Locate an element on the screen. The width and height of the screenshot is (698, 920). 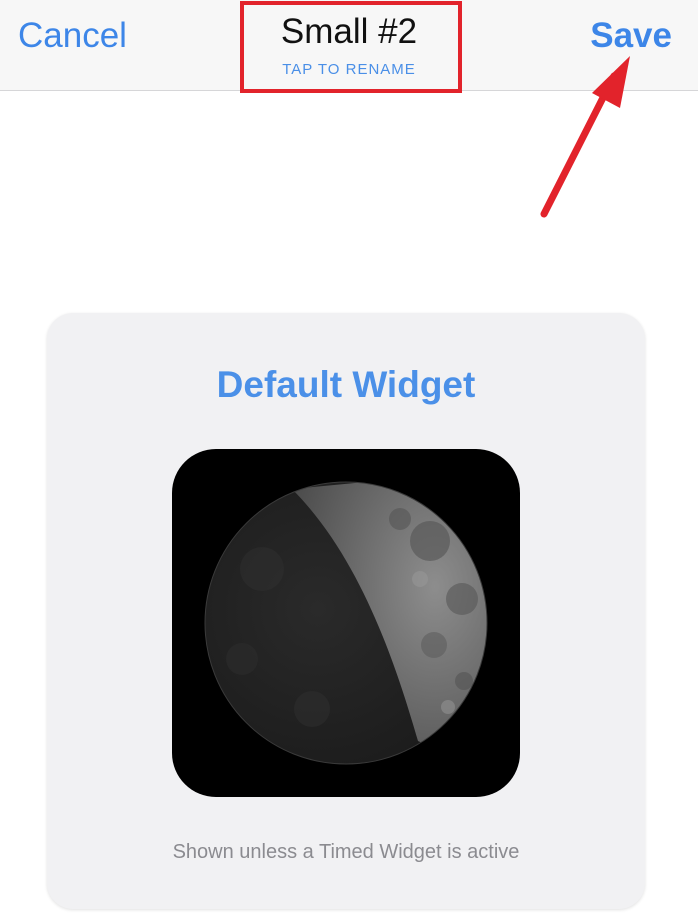
rename-hint: TAP TO RENAME is located at coordinates (349, 69).